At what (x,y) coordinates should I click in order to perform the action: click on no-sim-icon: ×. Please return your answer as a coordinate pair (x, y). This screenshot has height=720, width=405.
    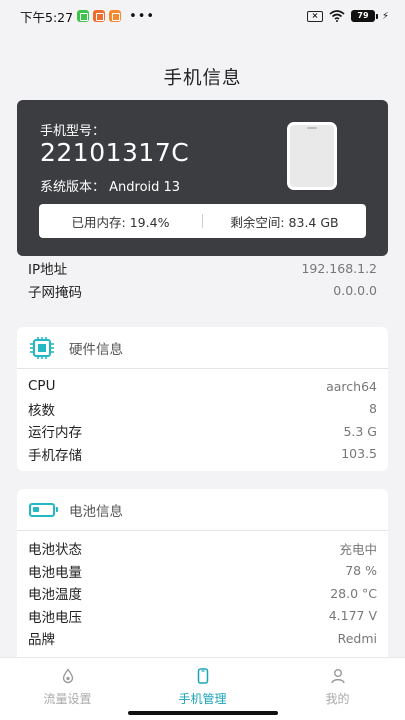
    Looking at the image, I should click on (314, 16).